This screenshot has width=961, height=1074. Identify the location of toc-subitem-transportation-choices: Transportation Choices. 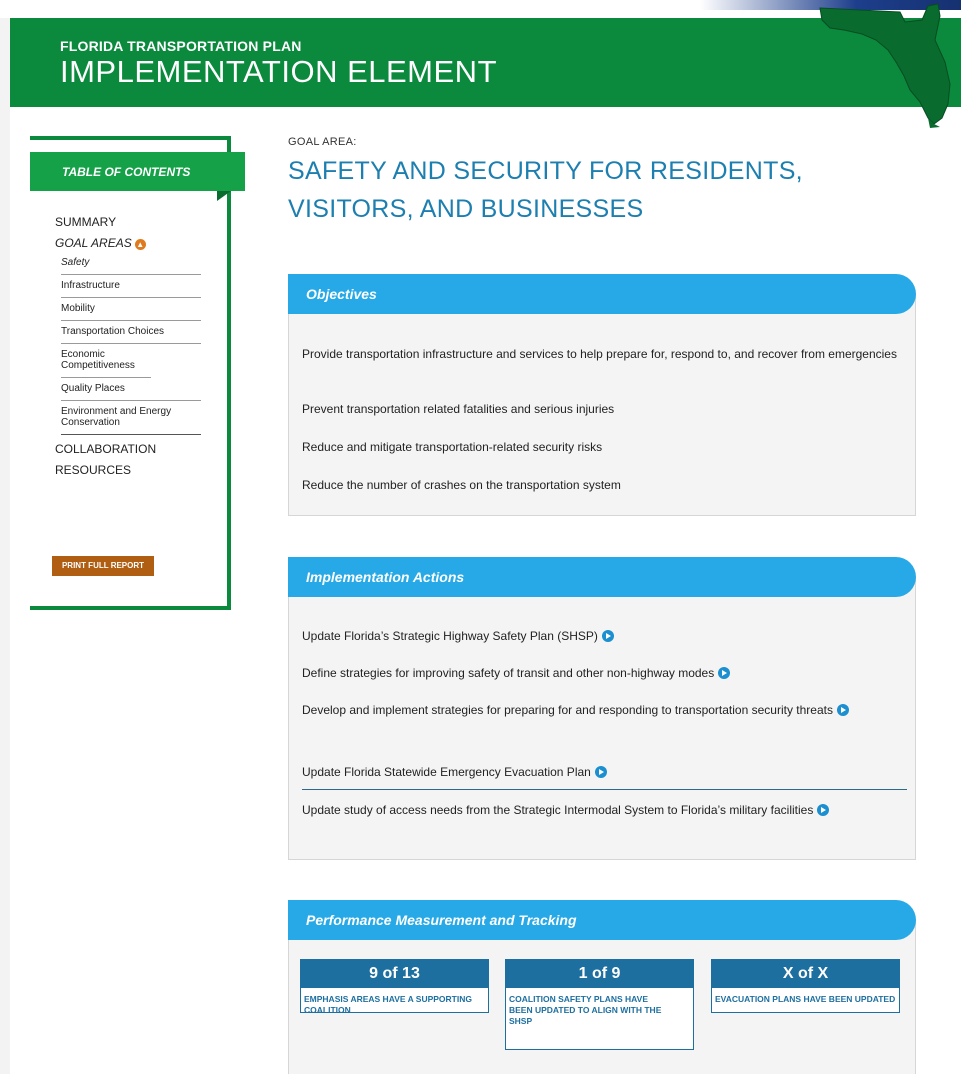
(131, 332).